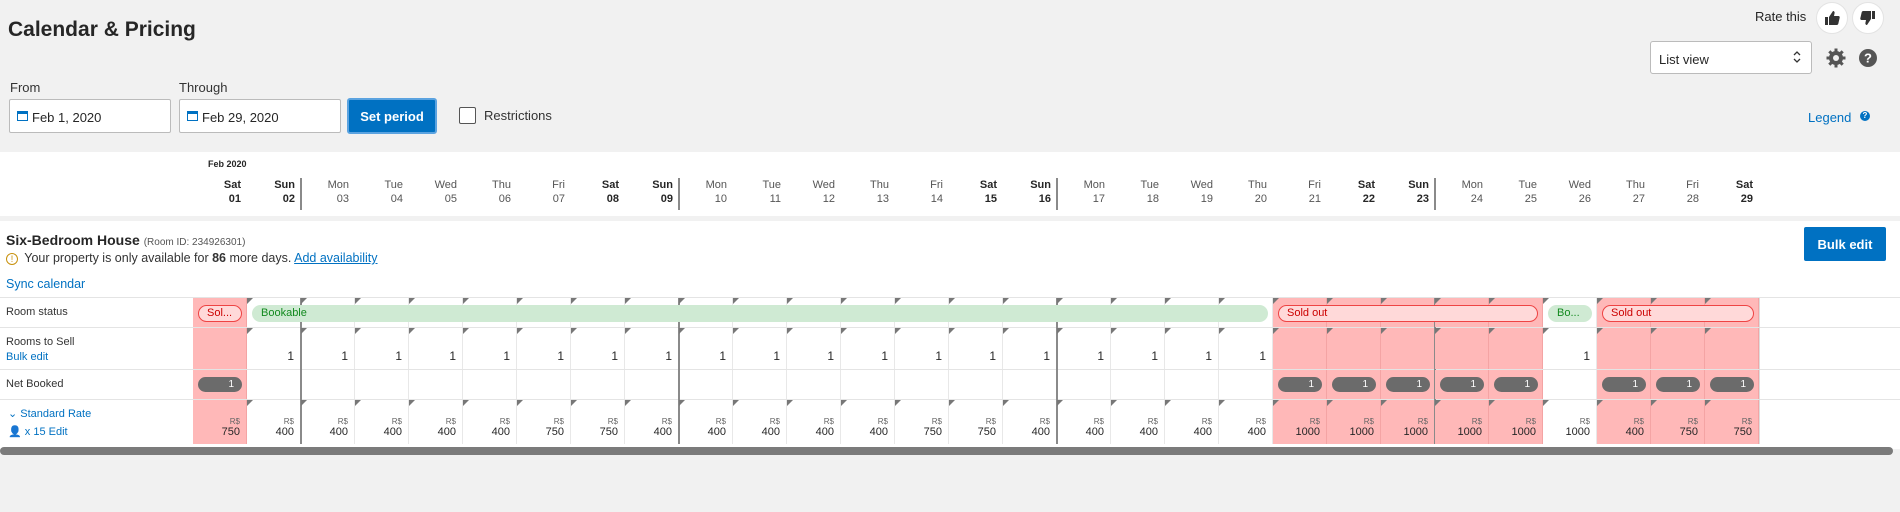  I want to click on room-status-pill: Bookable, so click(760, 313).